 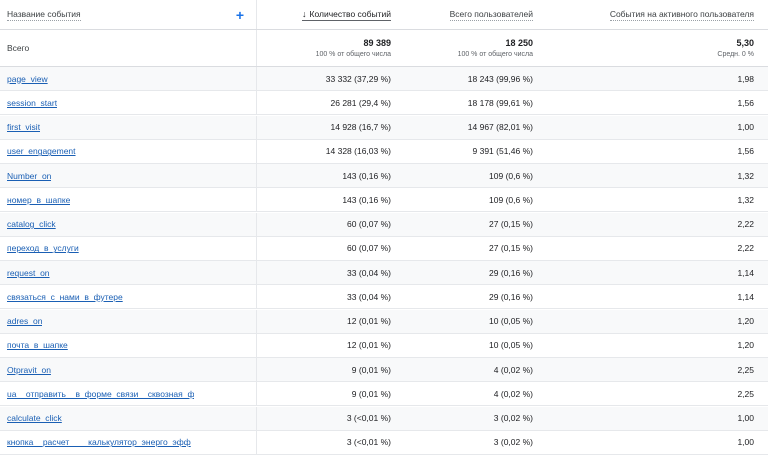 What do you see at coordinates (654, 224) in the screenshot?
I see `events-per-user-cell: 2,22` at bounding box center [654, 224].